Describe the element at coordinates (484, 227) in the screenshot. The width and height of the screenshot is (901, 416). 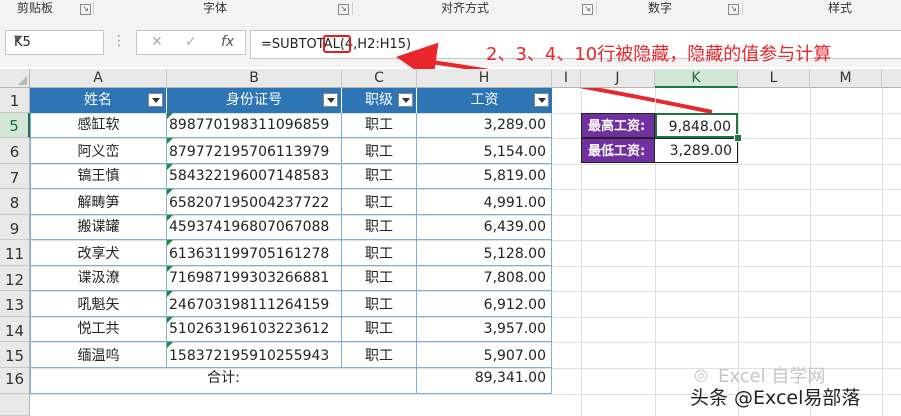
I see `cell-salary: 6,439.00` at that location.